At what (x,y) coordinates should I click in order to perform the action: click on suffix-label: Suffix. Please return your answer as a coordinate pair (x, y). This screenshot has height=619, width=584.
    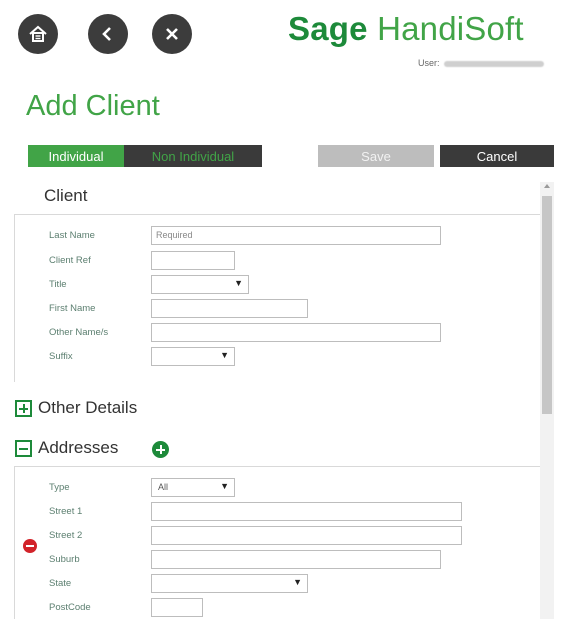
    Looking at the image, I should click on (61, 356).